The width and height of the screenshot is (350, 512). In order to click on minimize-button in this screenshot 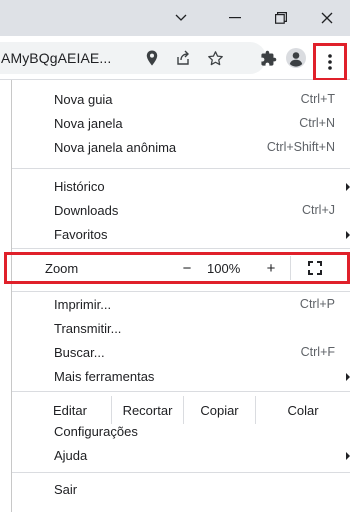, I will do `click(235, 18)`.